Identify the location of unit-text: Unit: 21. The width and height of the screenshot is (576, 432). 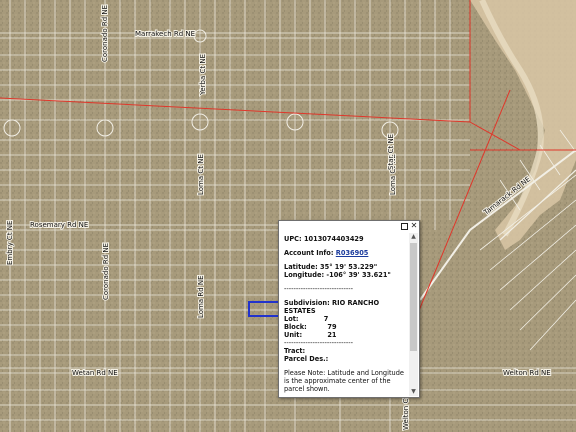
(310, 335).